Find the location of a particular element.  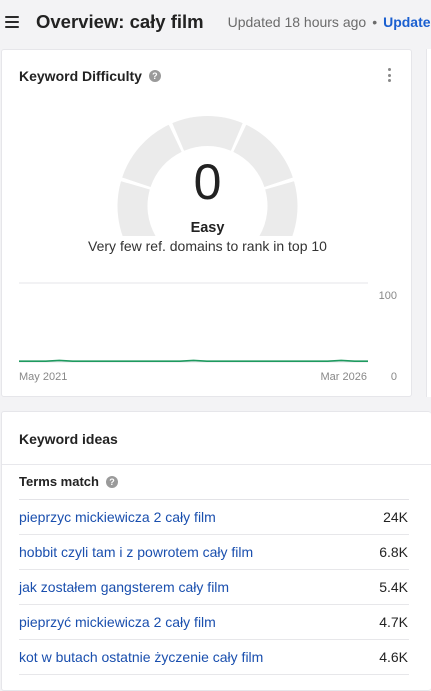

update-link: Update is located at coordinates (406, 22).